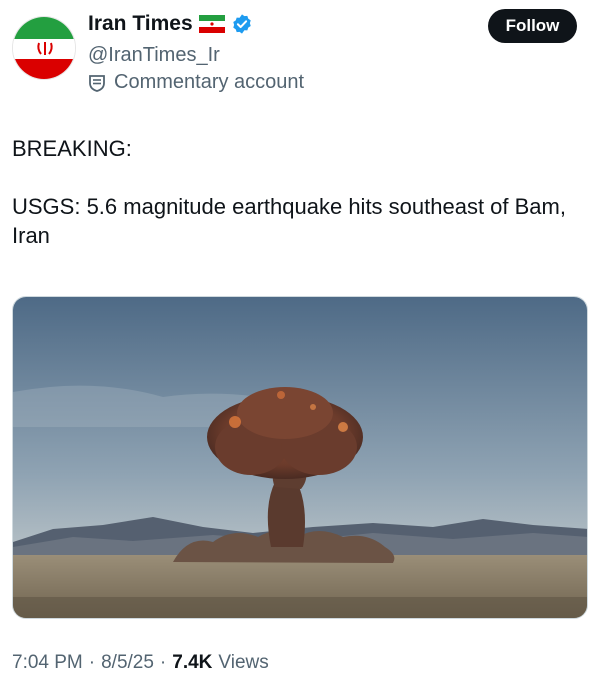  What do you see at coordinates (243, 662) in the screenshot?
I see `views-label: Views` at bounding box center [243, 662].